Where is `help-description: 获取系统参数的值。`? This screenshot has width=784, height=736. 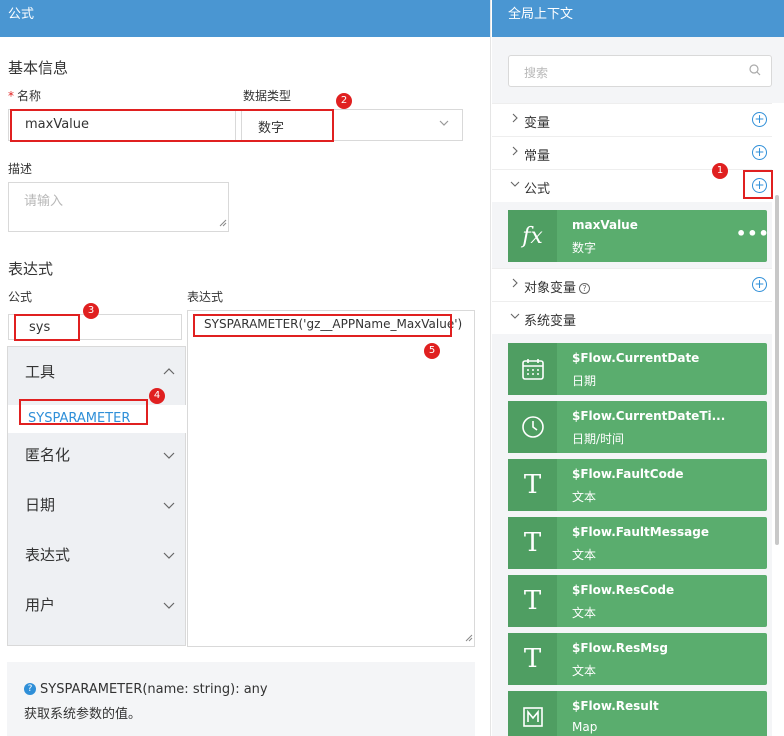 help-description: 获取系统参数的值。 is located at coordinates (83, 714).